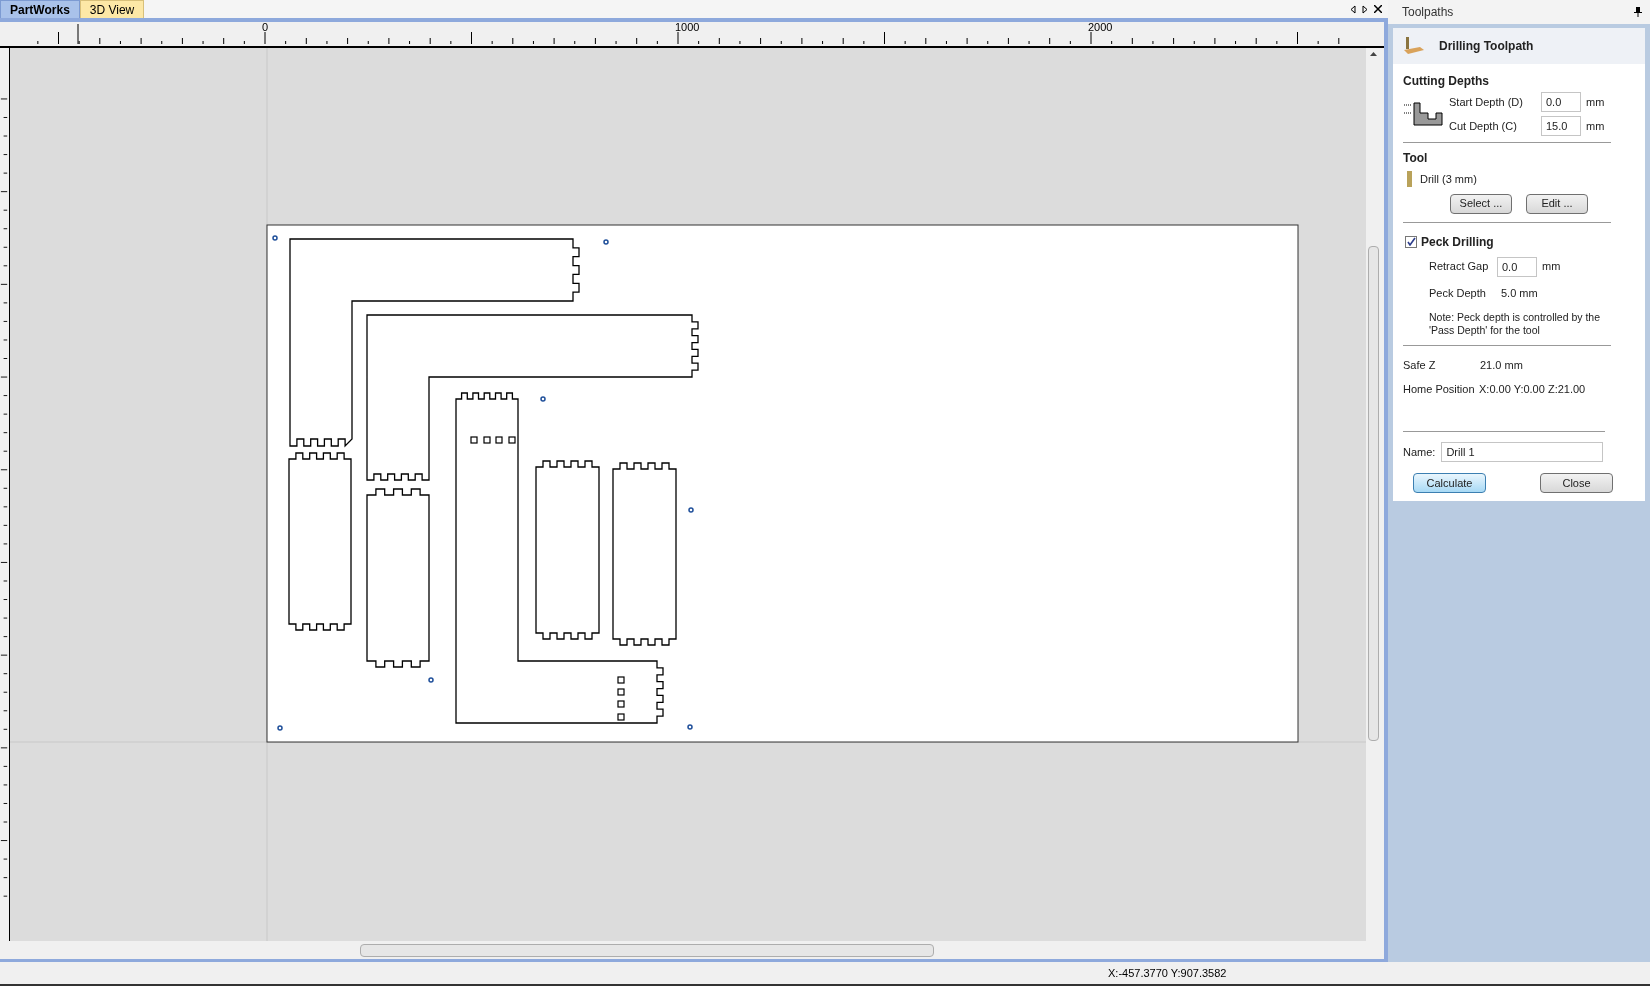 This screenshot has width=1650, height=986. I want to click on ruler-label: 0, so click(265, 27).